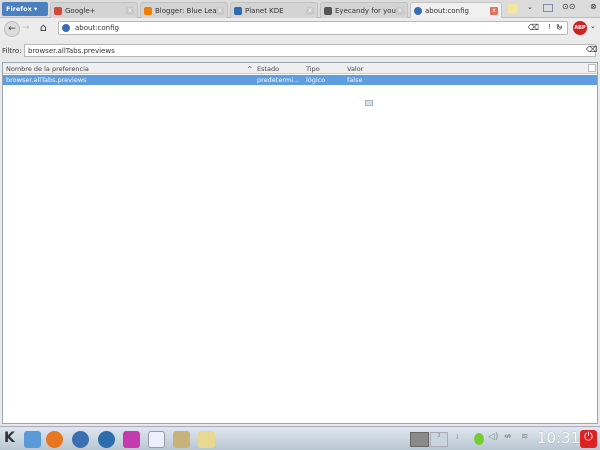  I want to click on column-header-state: Estado, so click(268, 69).